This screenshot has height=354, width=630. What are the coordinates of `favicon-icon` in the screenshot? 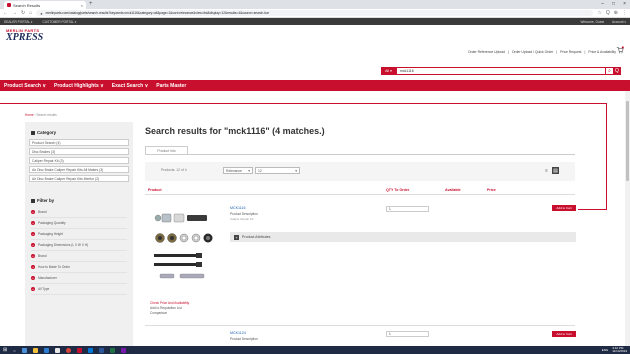 It's located at (9, 5).